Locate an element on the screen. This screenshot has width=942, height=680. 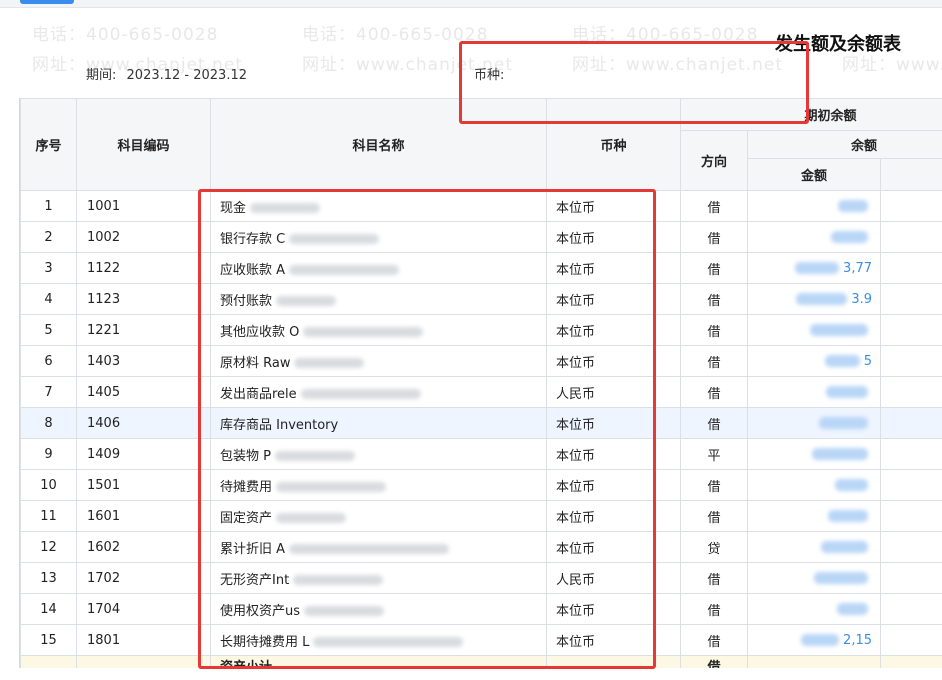
currency-filter: 币种: is located at coordinates (489, 73).